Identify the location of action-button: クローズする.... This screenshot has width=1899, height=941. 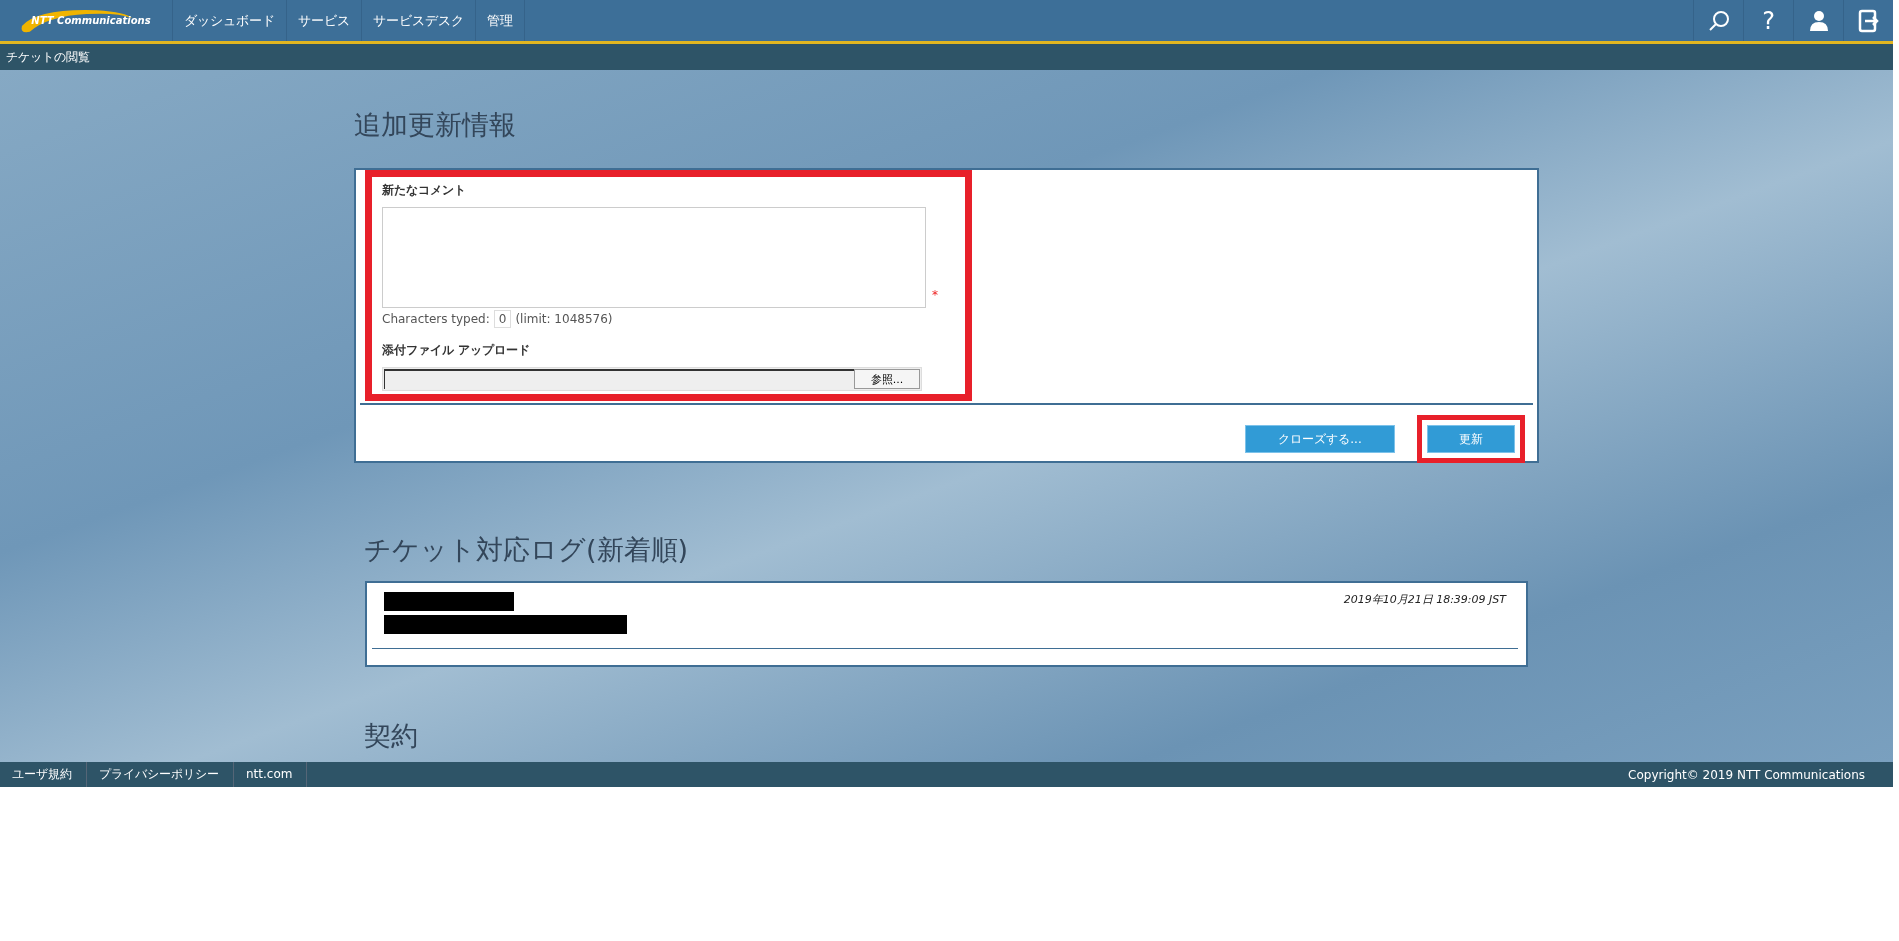
(1320, 439).